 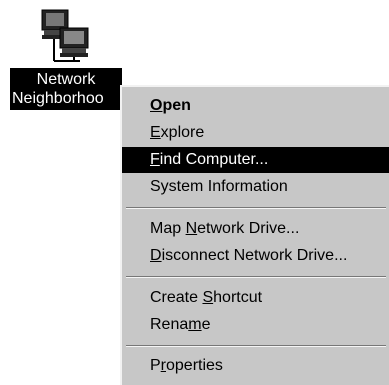 I want to click on menu-item-rename-mnemonic: m, so click(x=195, y=324).